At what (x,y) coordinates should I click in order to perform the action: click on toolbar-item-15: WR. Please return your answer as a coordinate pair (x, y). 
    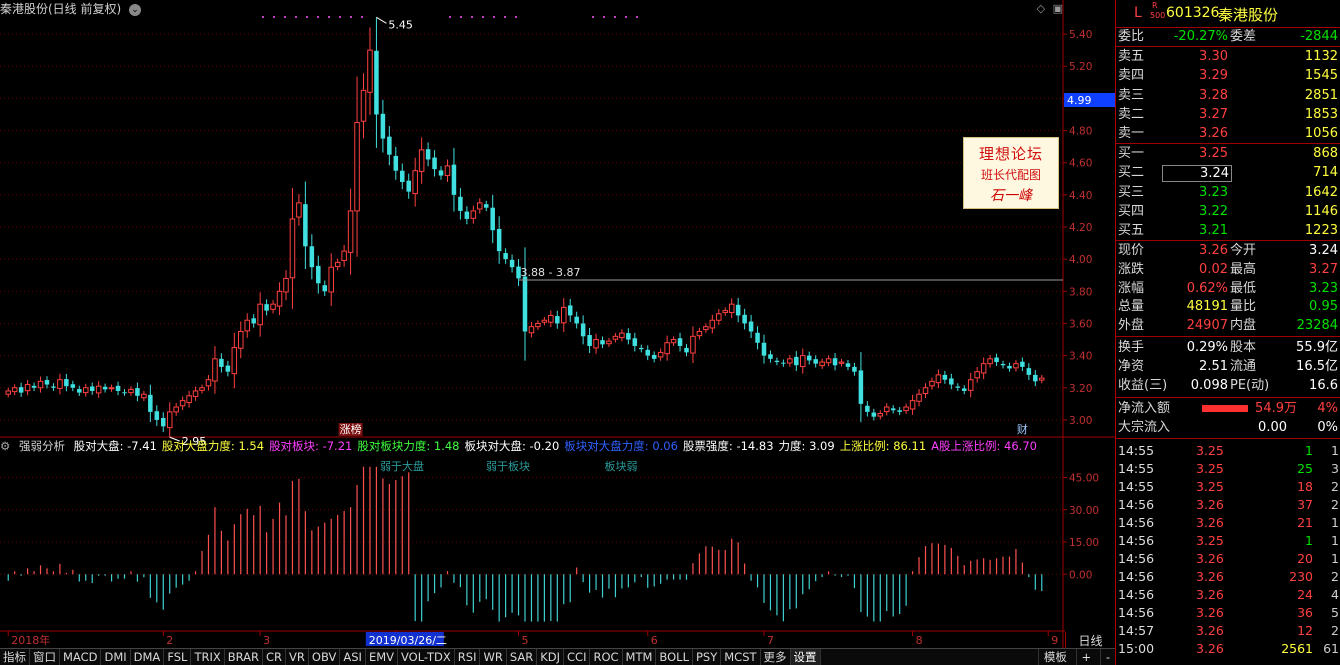
    Looking at the image, I should click on (493, 657).